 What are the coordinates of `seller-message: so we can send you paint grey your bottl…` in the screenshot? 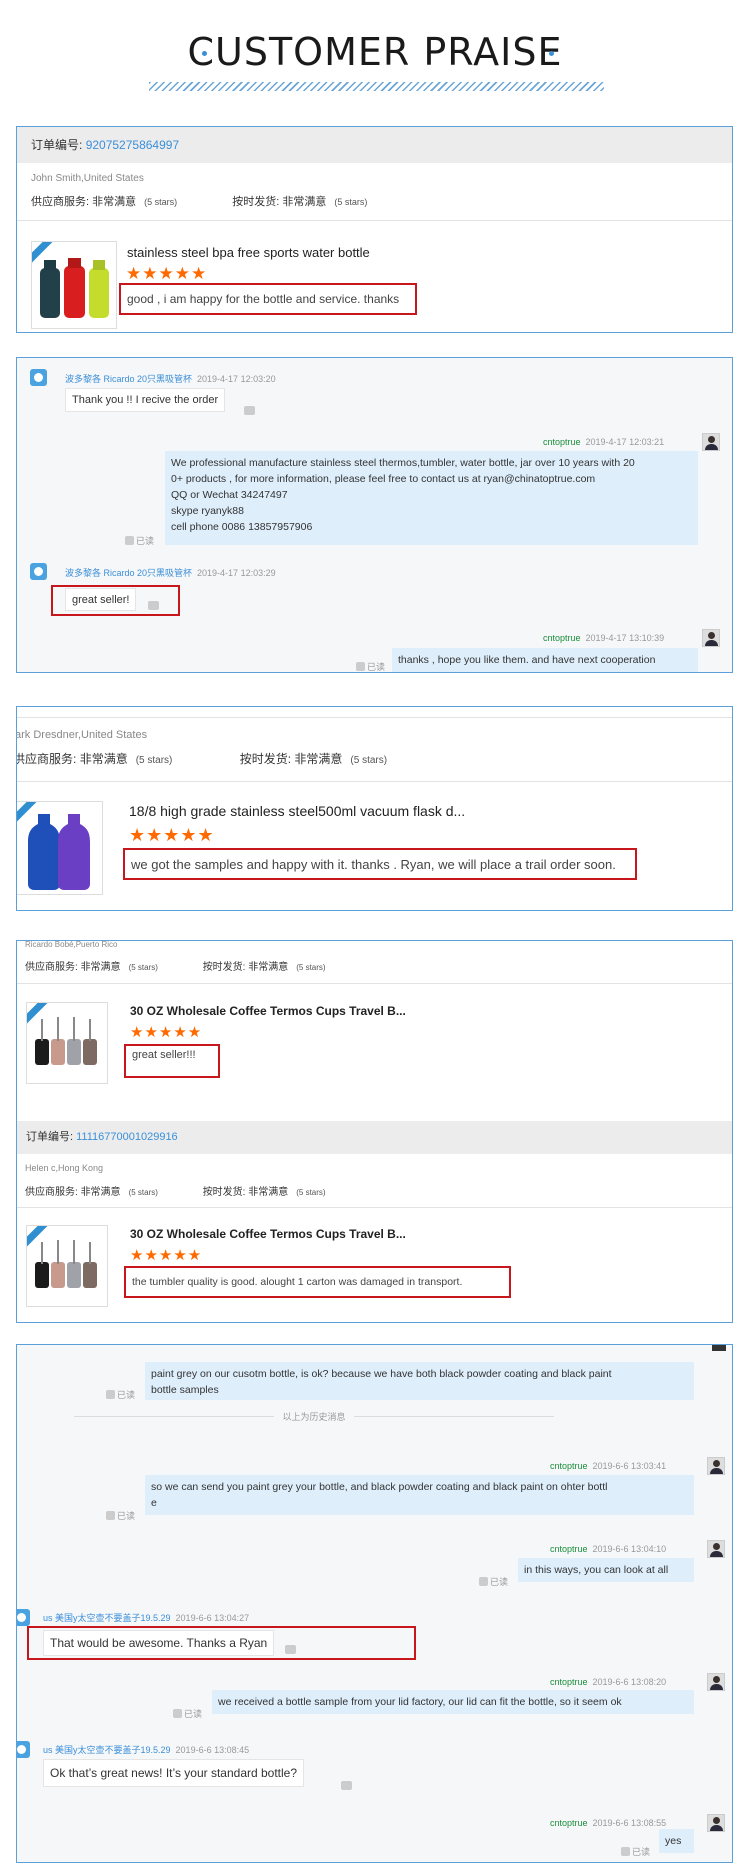 It's located at (419, 1495).